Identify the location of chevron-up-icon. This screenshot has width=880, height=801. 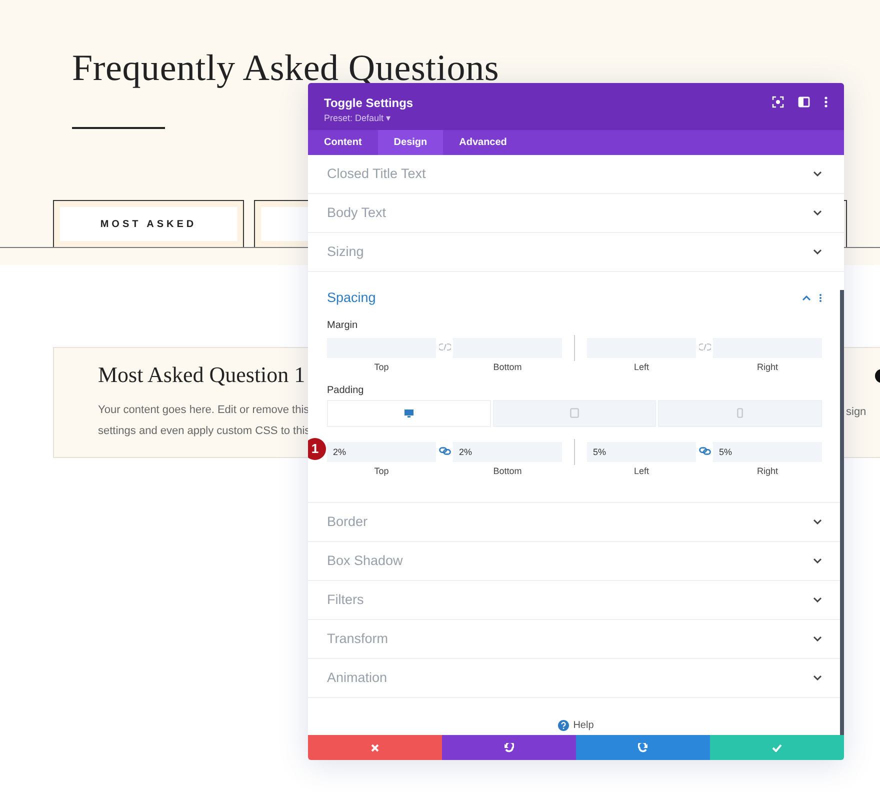
(806, 298).